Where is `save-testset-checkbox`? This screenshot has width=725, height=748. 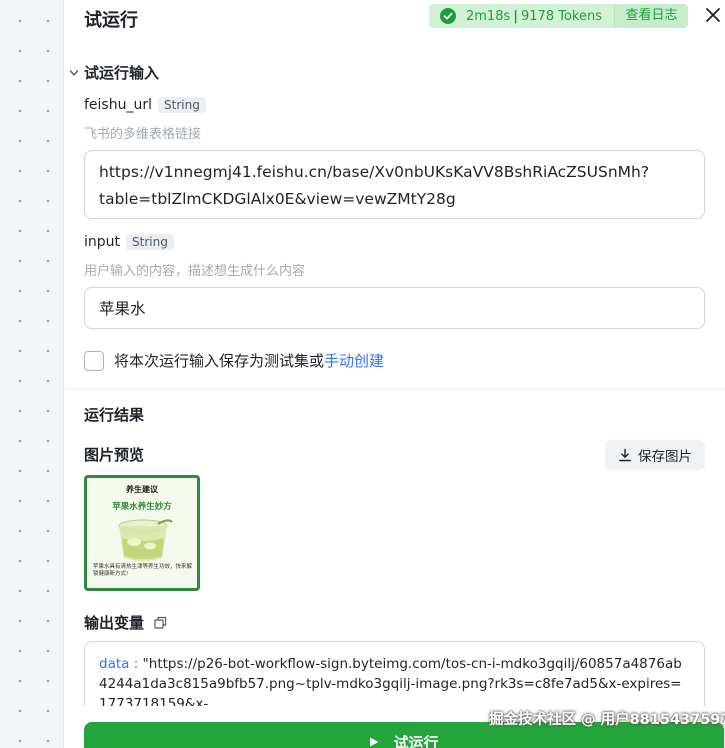 save-testset-checkbox is located at coordinates (94, 360).